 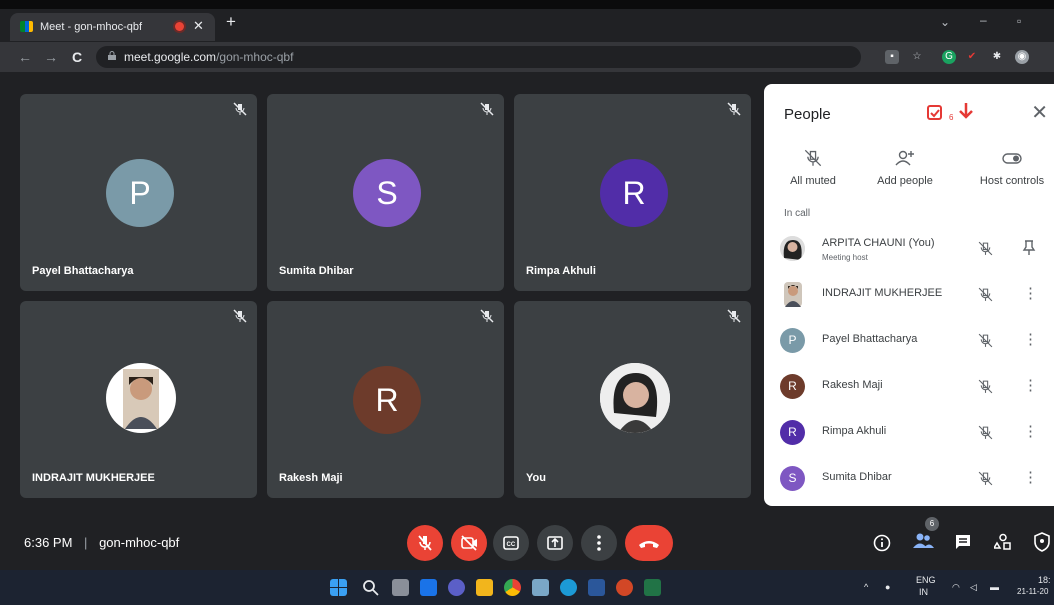 What do you see at coordinates (112, 27) in the screenshot?
I see `browser-tab: Meet - gon-mhoc-qbf ✕` at bounding box center [112, 27].